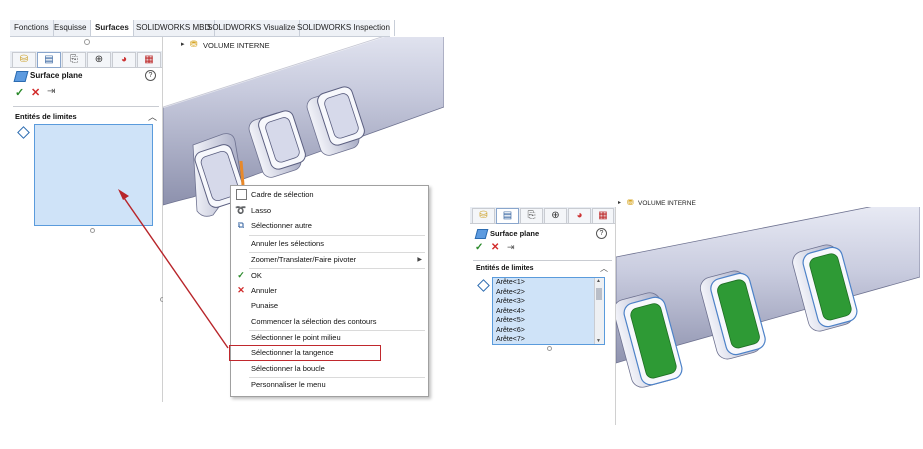 The height and width of the screenshot is (449, 923). Describe the element at coordinates (630, 202) in the screenshot. I see `part-icon: ⛃` at that location.